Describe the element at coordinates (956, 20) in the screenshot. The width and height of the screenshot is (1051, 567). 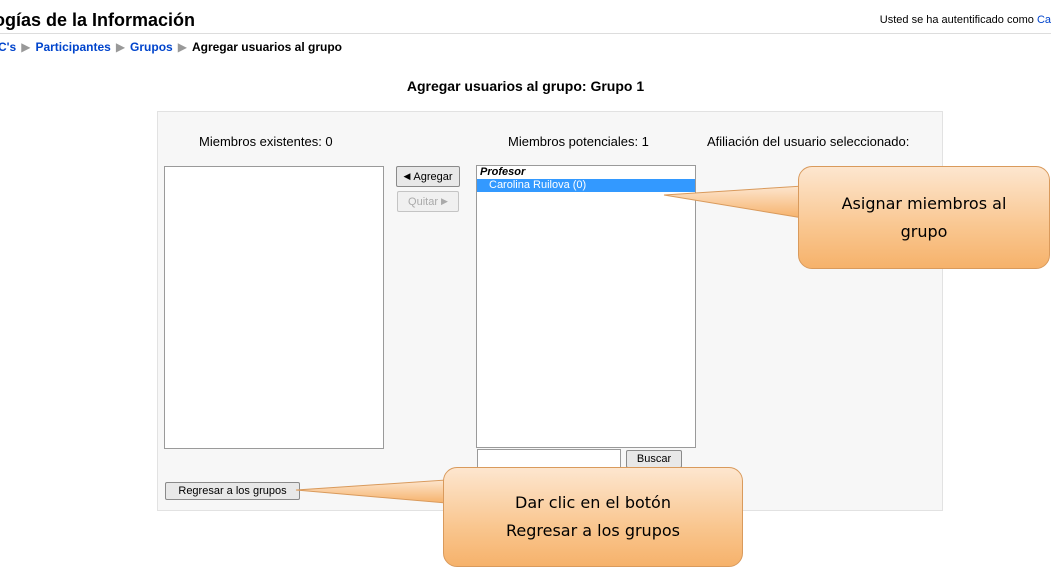
I see `login-text: Usted se ha autentificado como` at that location.